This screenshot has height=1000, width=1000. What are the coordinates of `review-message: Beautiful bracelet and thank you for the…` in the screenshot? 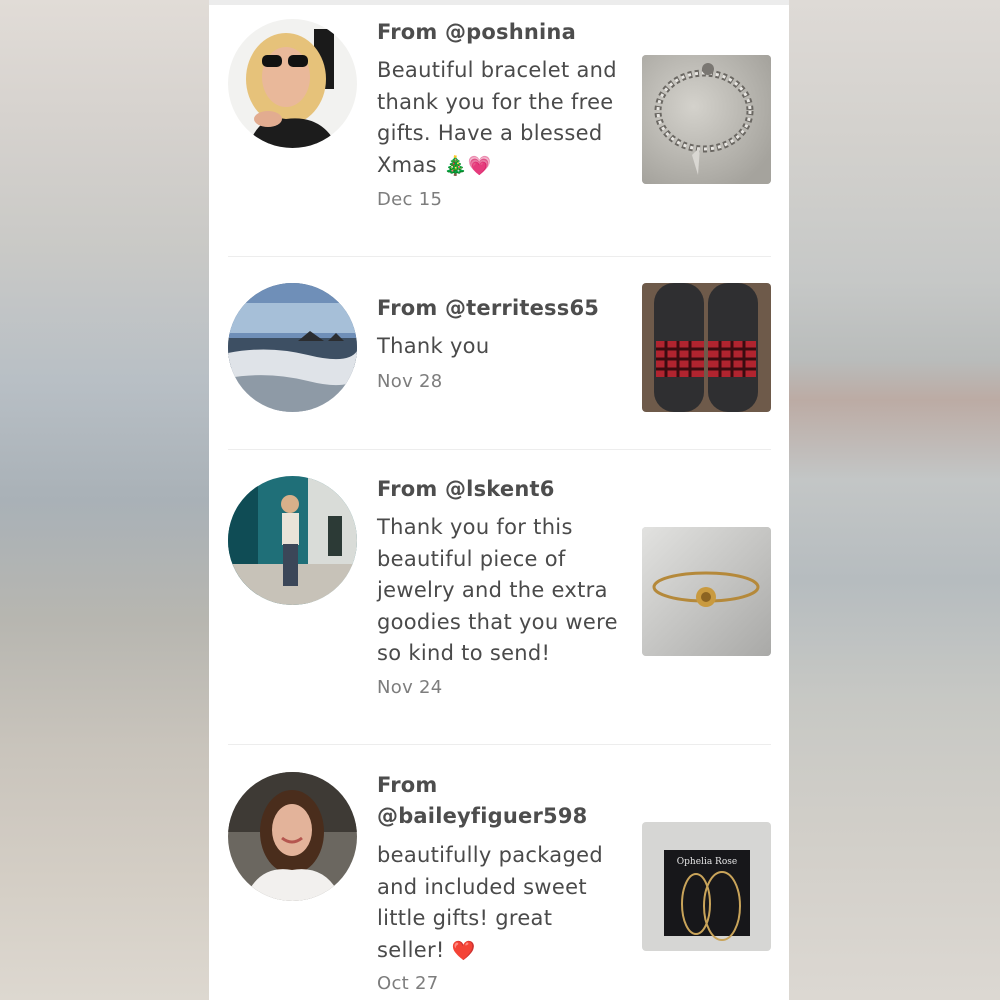 It's located at (501, 118).